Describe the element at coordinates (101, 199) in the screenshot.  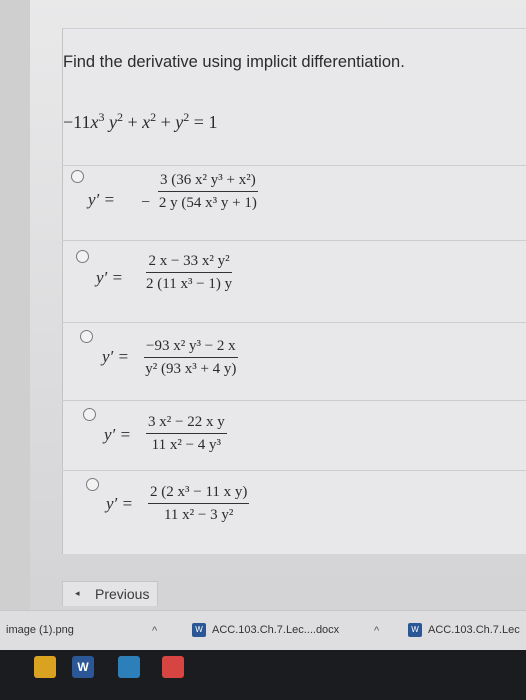
I see `option-1-yprime: y′ =` at that location.